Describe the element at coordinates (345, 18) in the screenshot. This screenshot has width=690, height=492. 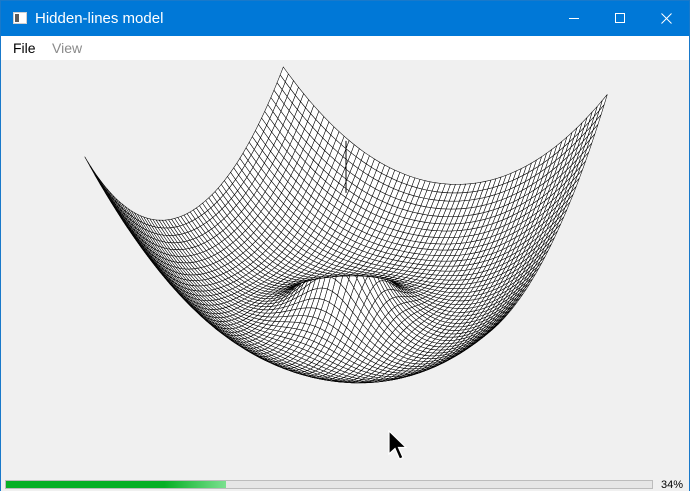
I see `title-bar: Hidden-lines model` at that location.